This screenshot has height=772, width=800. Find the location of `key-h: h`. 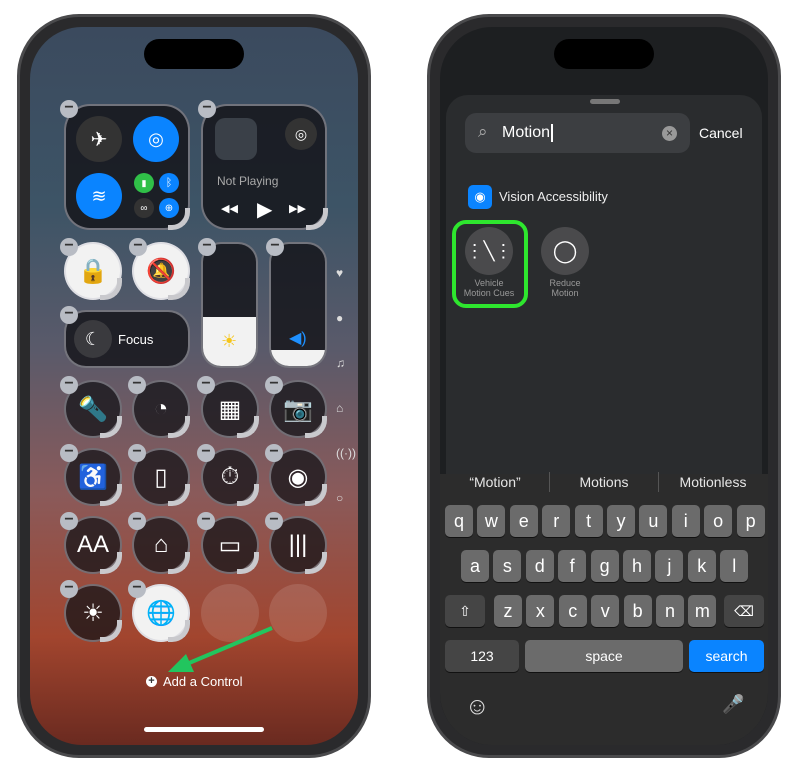

key-h: h is located at coordinates (637, 566).